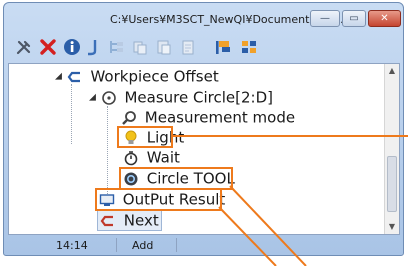  I want to click on grid-icon, so click(249, 48).